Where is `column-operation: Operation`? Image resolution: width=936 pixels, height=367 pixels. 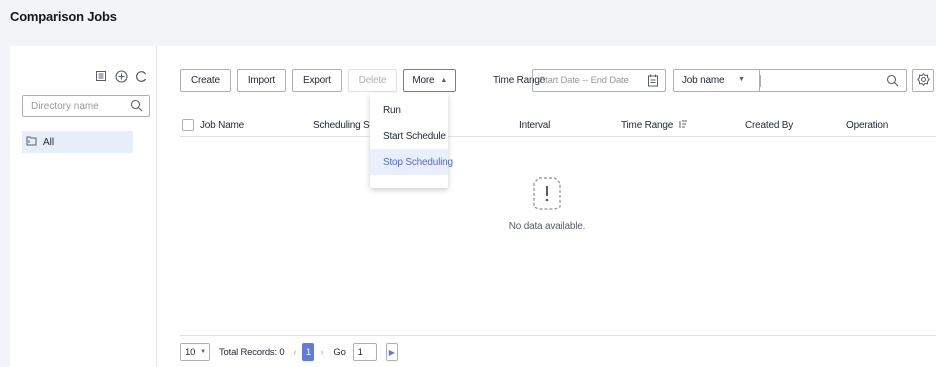 column-operation: Operation is located at coordinates (867, 125).